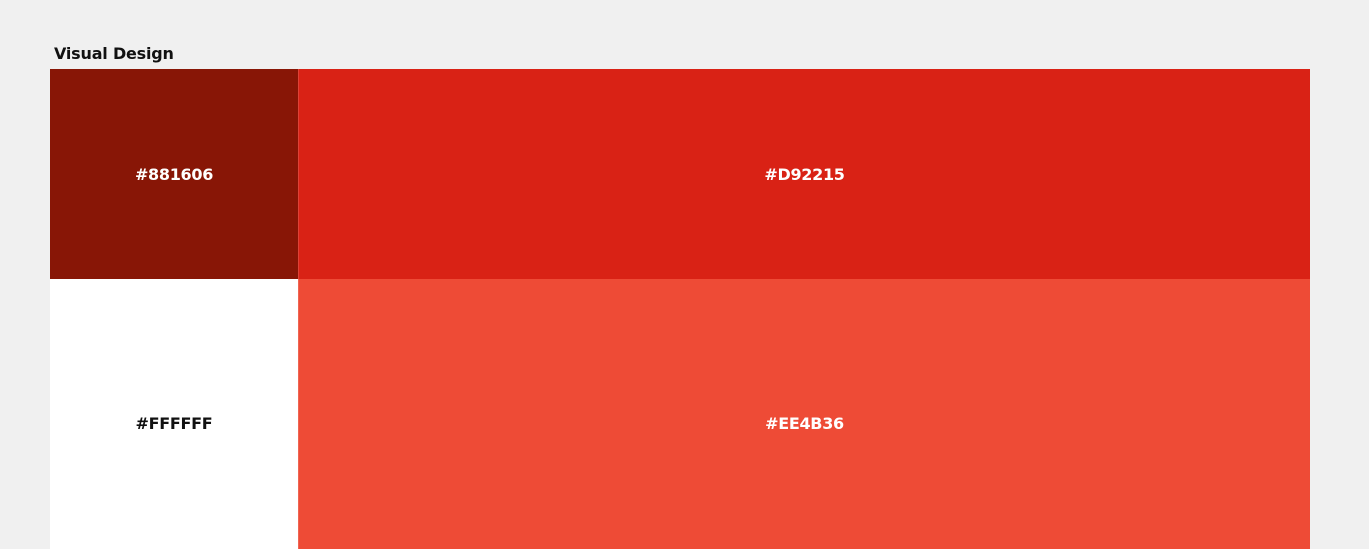 The image size is (1369, 549). What do you see at coordinates (114, 53) in the screenshot?
I see `section-title: Visual Design` at bounding box center [114, 53].